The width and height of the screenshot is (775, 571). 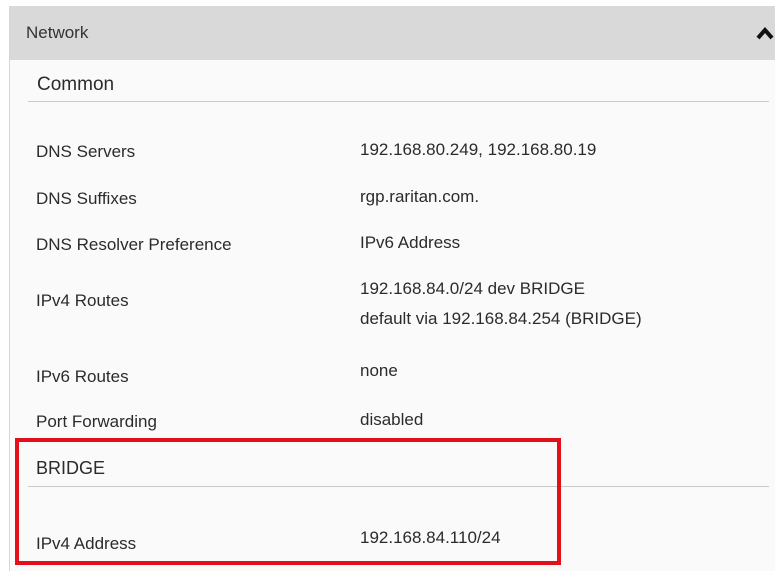 What do you see at coordinates (765, 33) in the screenshot?
I see `chevron-up-icon` at bounding box center [765, 33].